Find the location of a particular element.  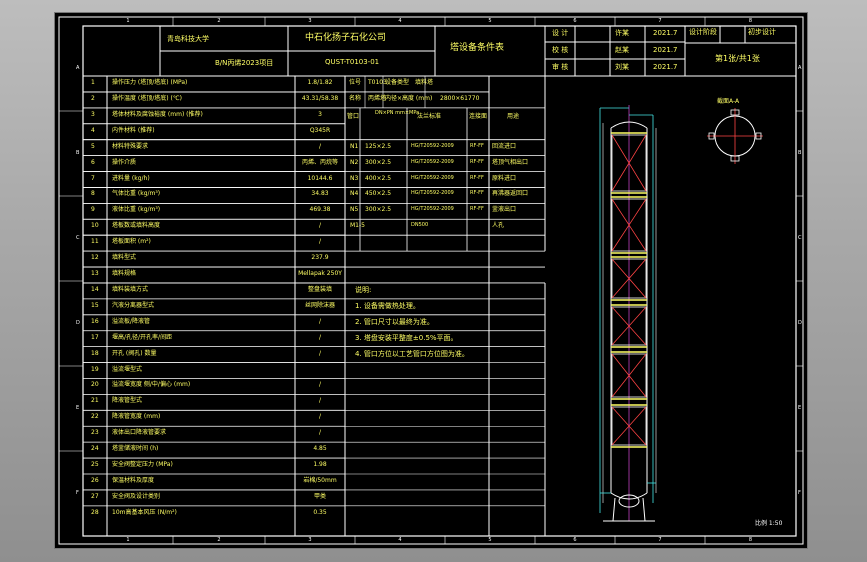

nozzle-use: 原料进口 is located at coordinates (504, 178).